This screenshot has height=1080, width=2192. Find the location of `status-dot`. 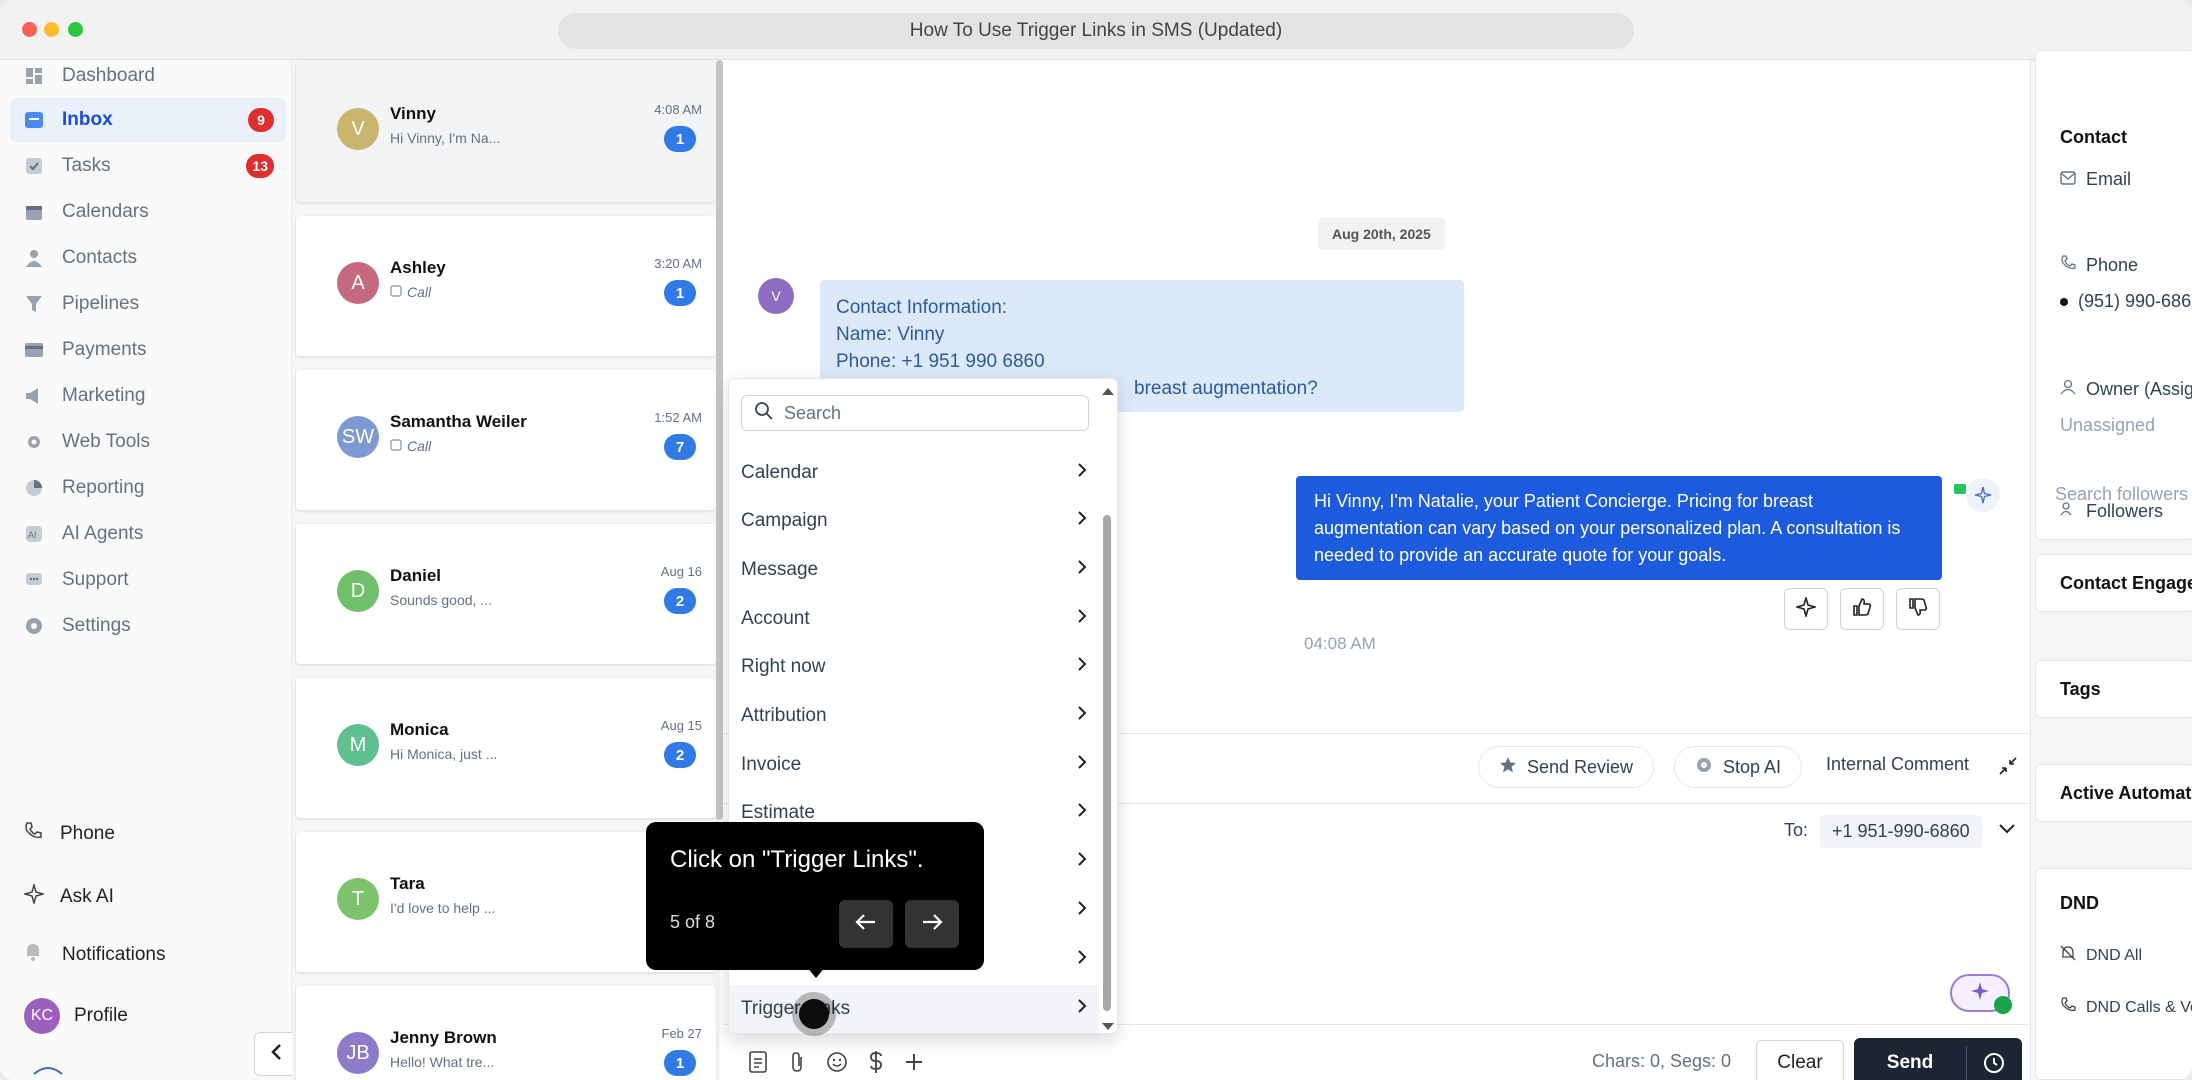

status-dot is located at coordinates (2003, 1005).